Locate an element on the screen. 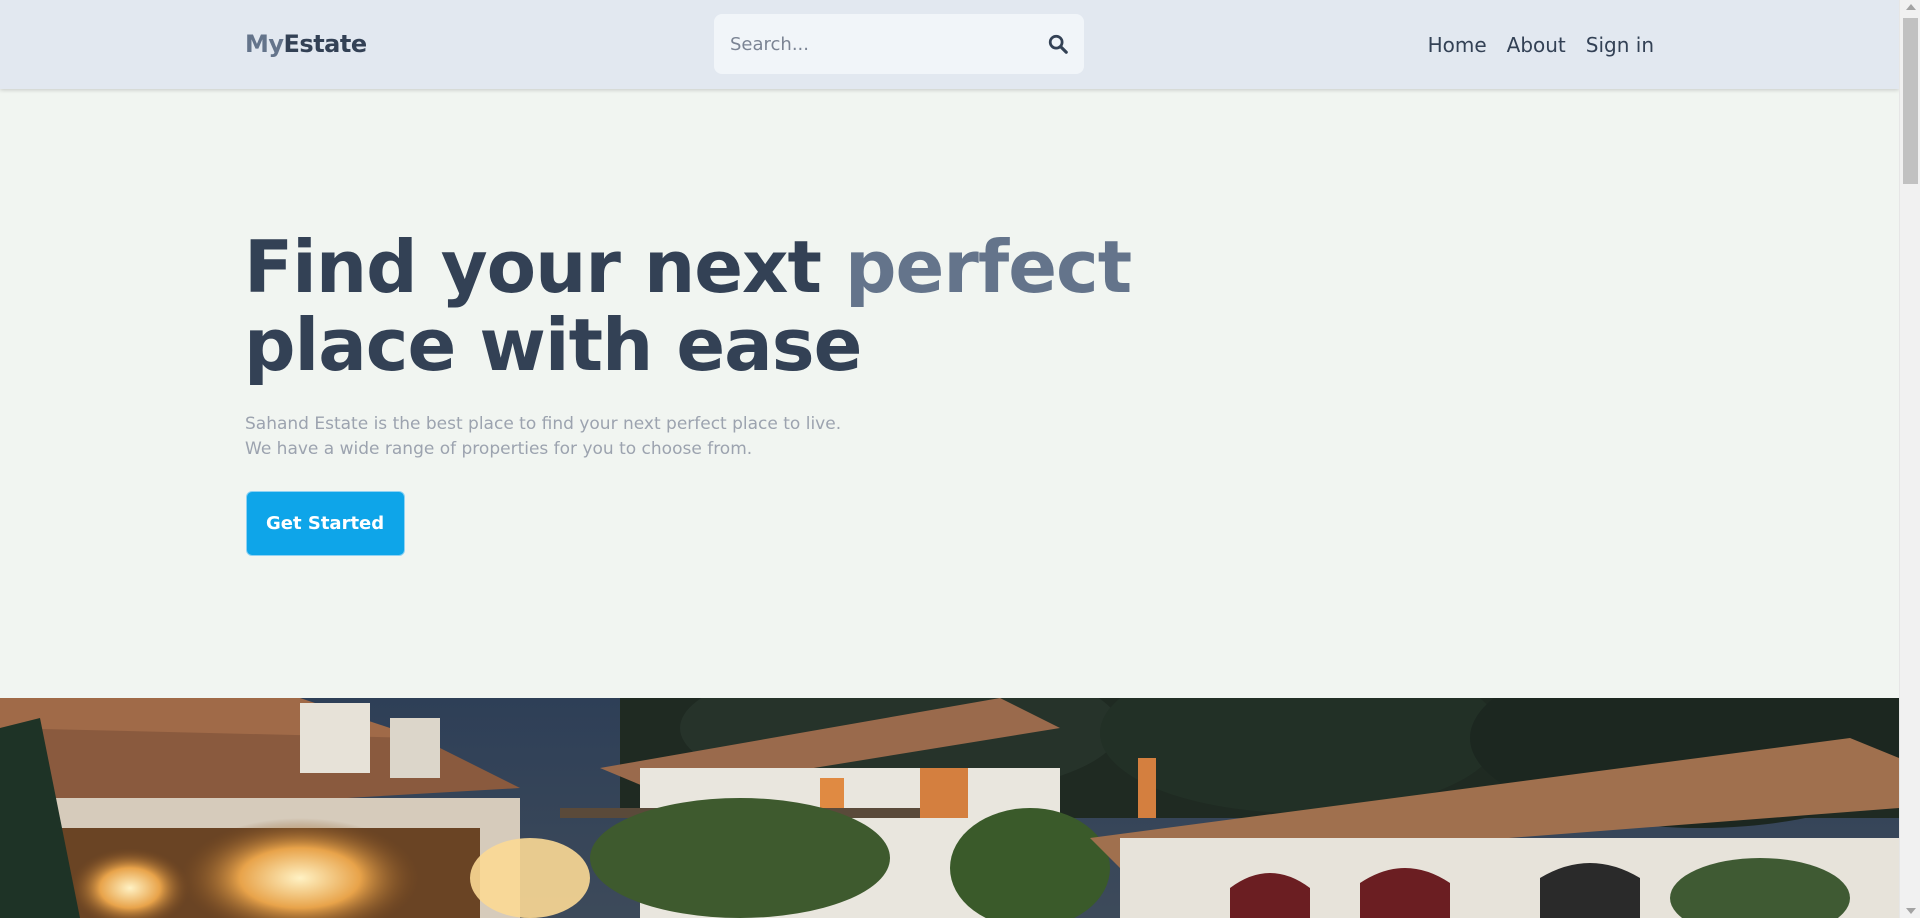 Image resolution: width=1920 pixels, height=918 pixels. top-header: MyEstate Home About Sign in is located at coordinates (949, 44).